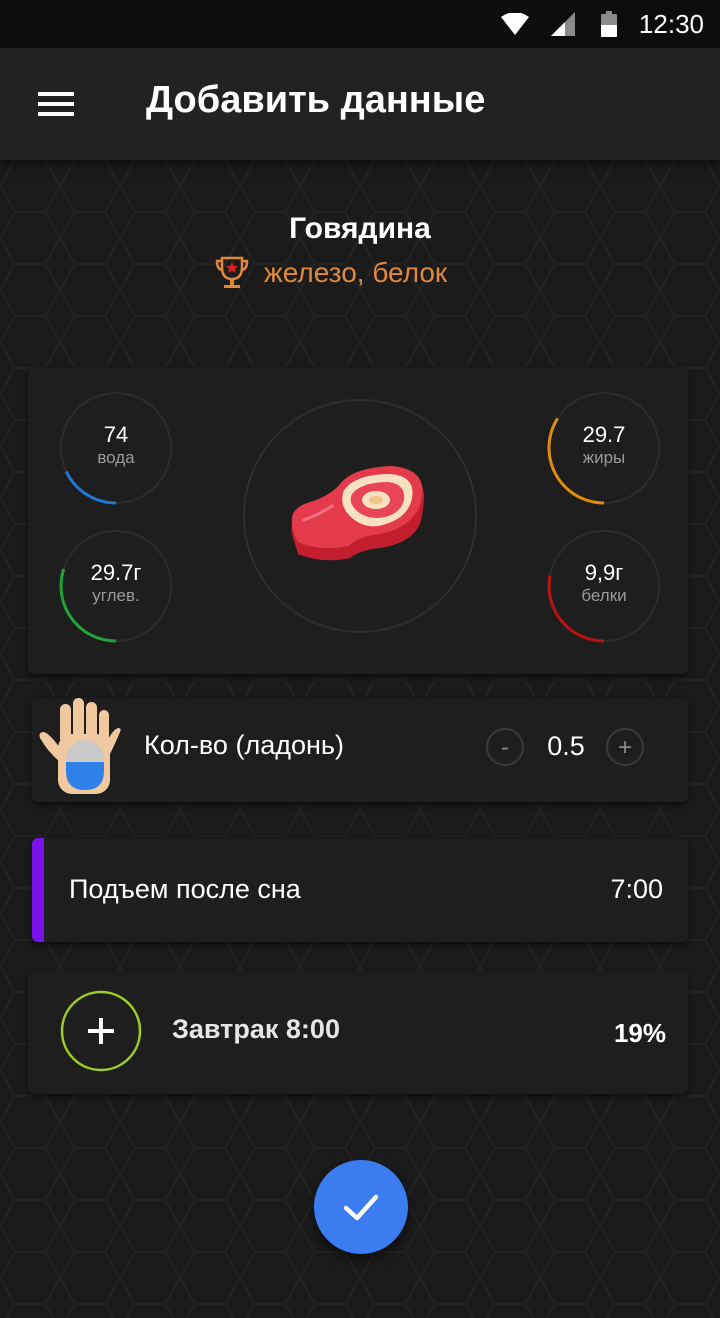  I want to click on signal-icon, so click(562, 24).